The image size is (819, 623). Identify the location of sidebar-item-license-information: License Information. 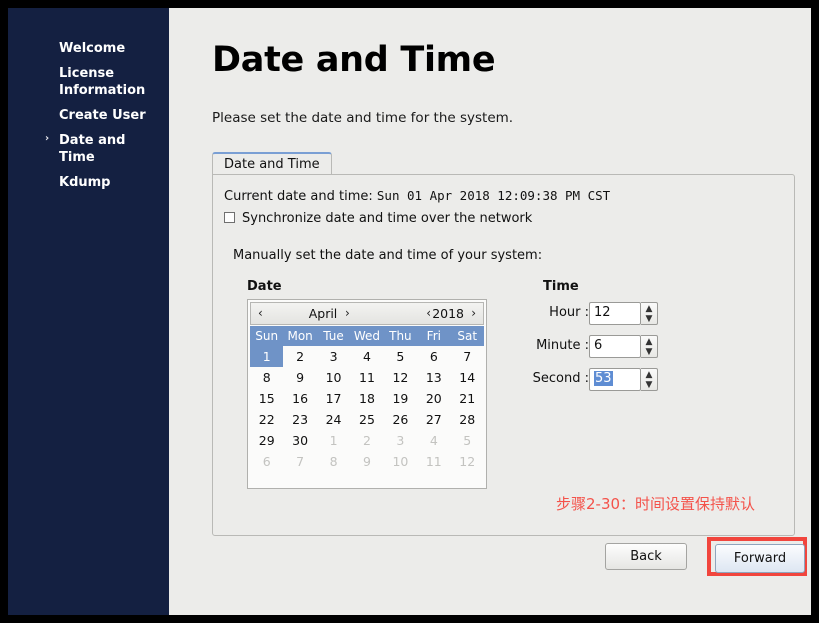
(88, 82).